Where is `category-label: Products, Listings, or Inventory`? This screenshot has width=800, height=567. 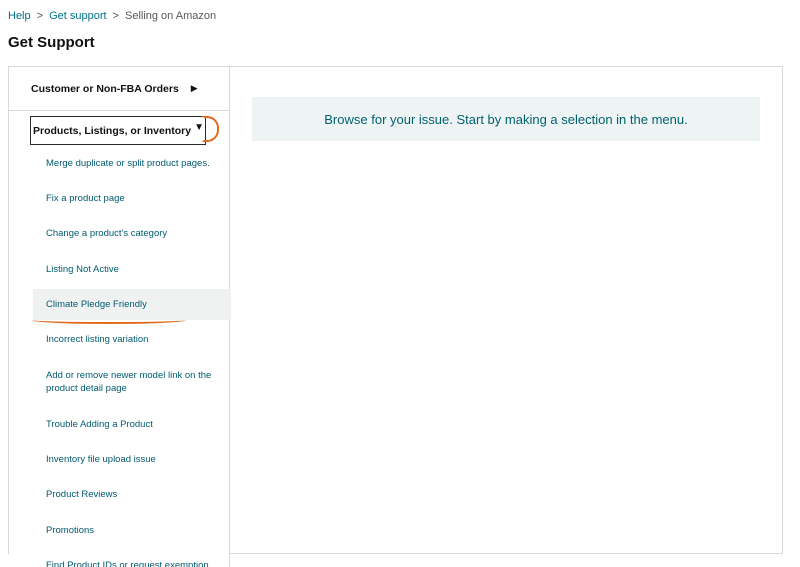 category-label: Products, Listings, or Inventory is located at coordinates (112, 130).